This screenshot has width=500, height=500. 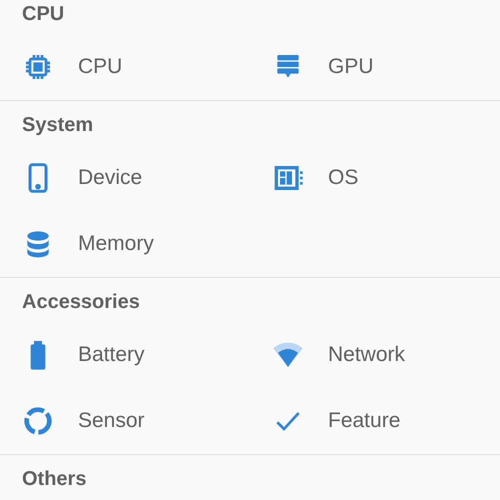 What do you see at coordinates (375, 355) in the screenshot?
I see `menu-item: Network` at bounding box center [375, 355].